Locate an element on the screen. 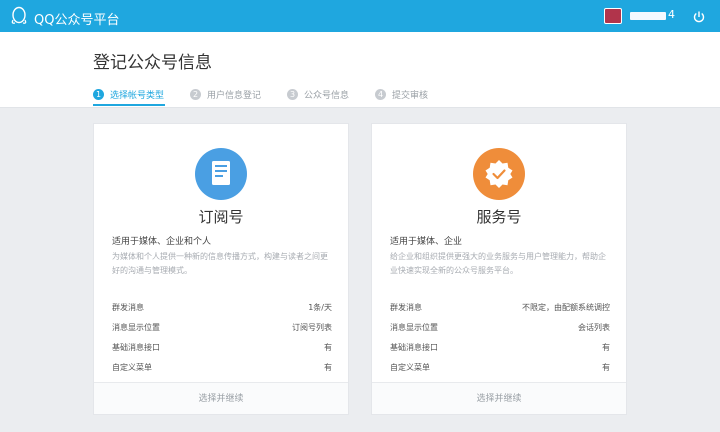 The image size is (720, 432). feature-value: 1条/天 is located at coordinates (320, 307).